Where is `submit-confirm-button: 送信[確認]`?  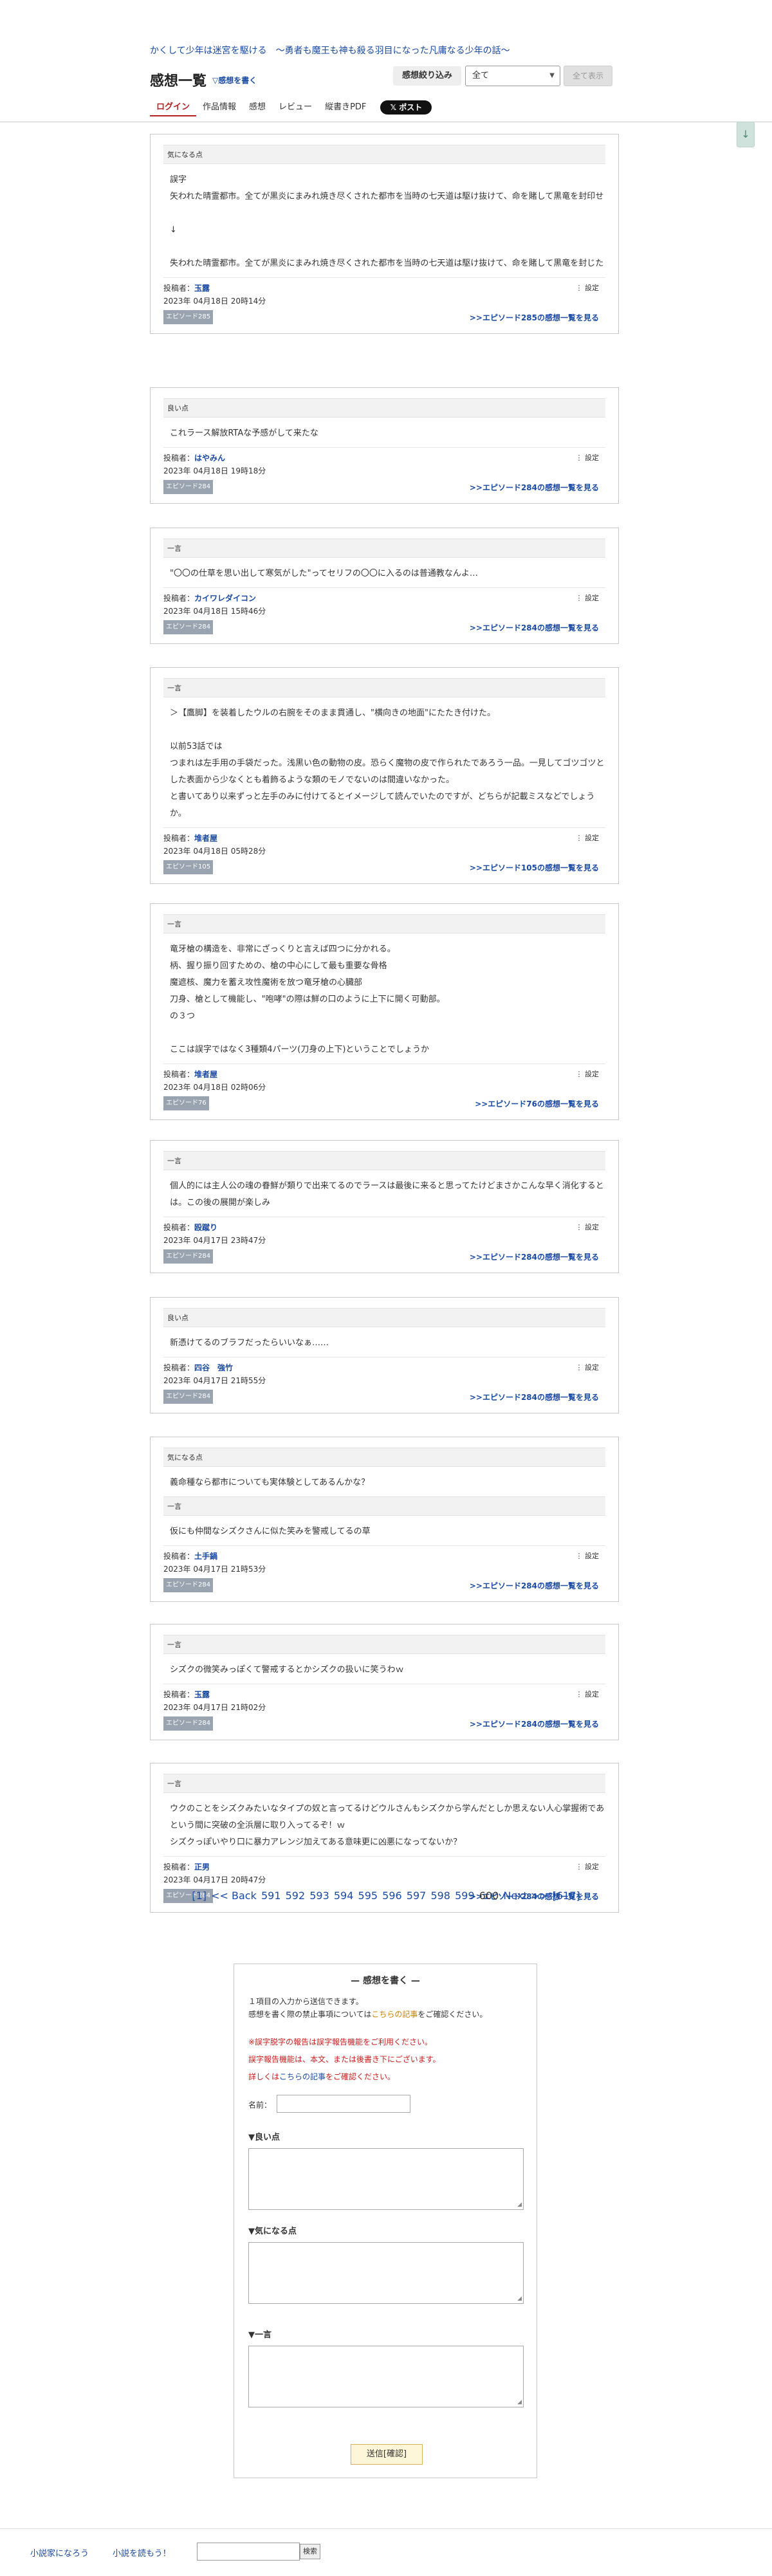 submit-confirm-button: 送信[確認] is located at coordinates (387, 2454).